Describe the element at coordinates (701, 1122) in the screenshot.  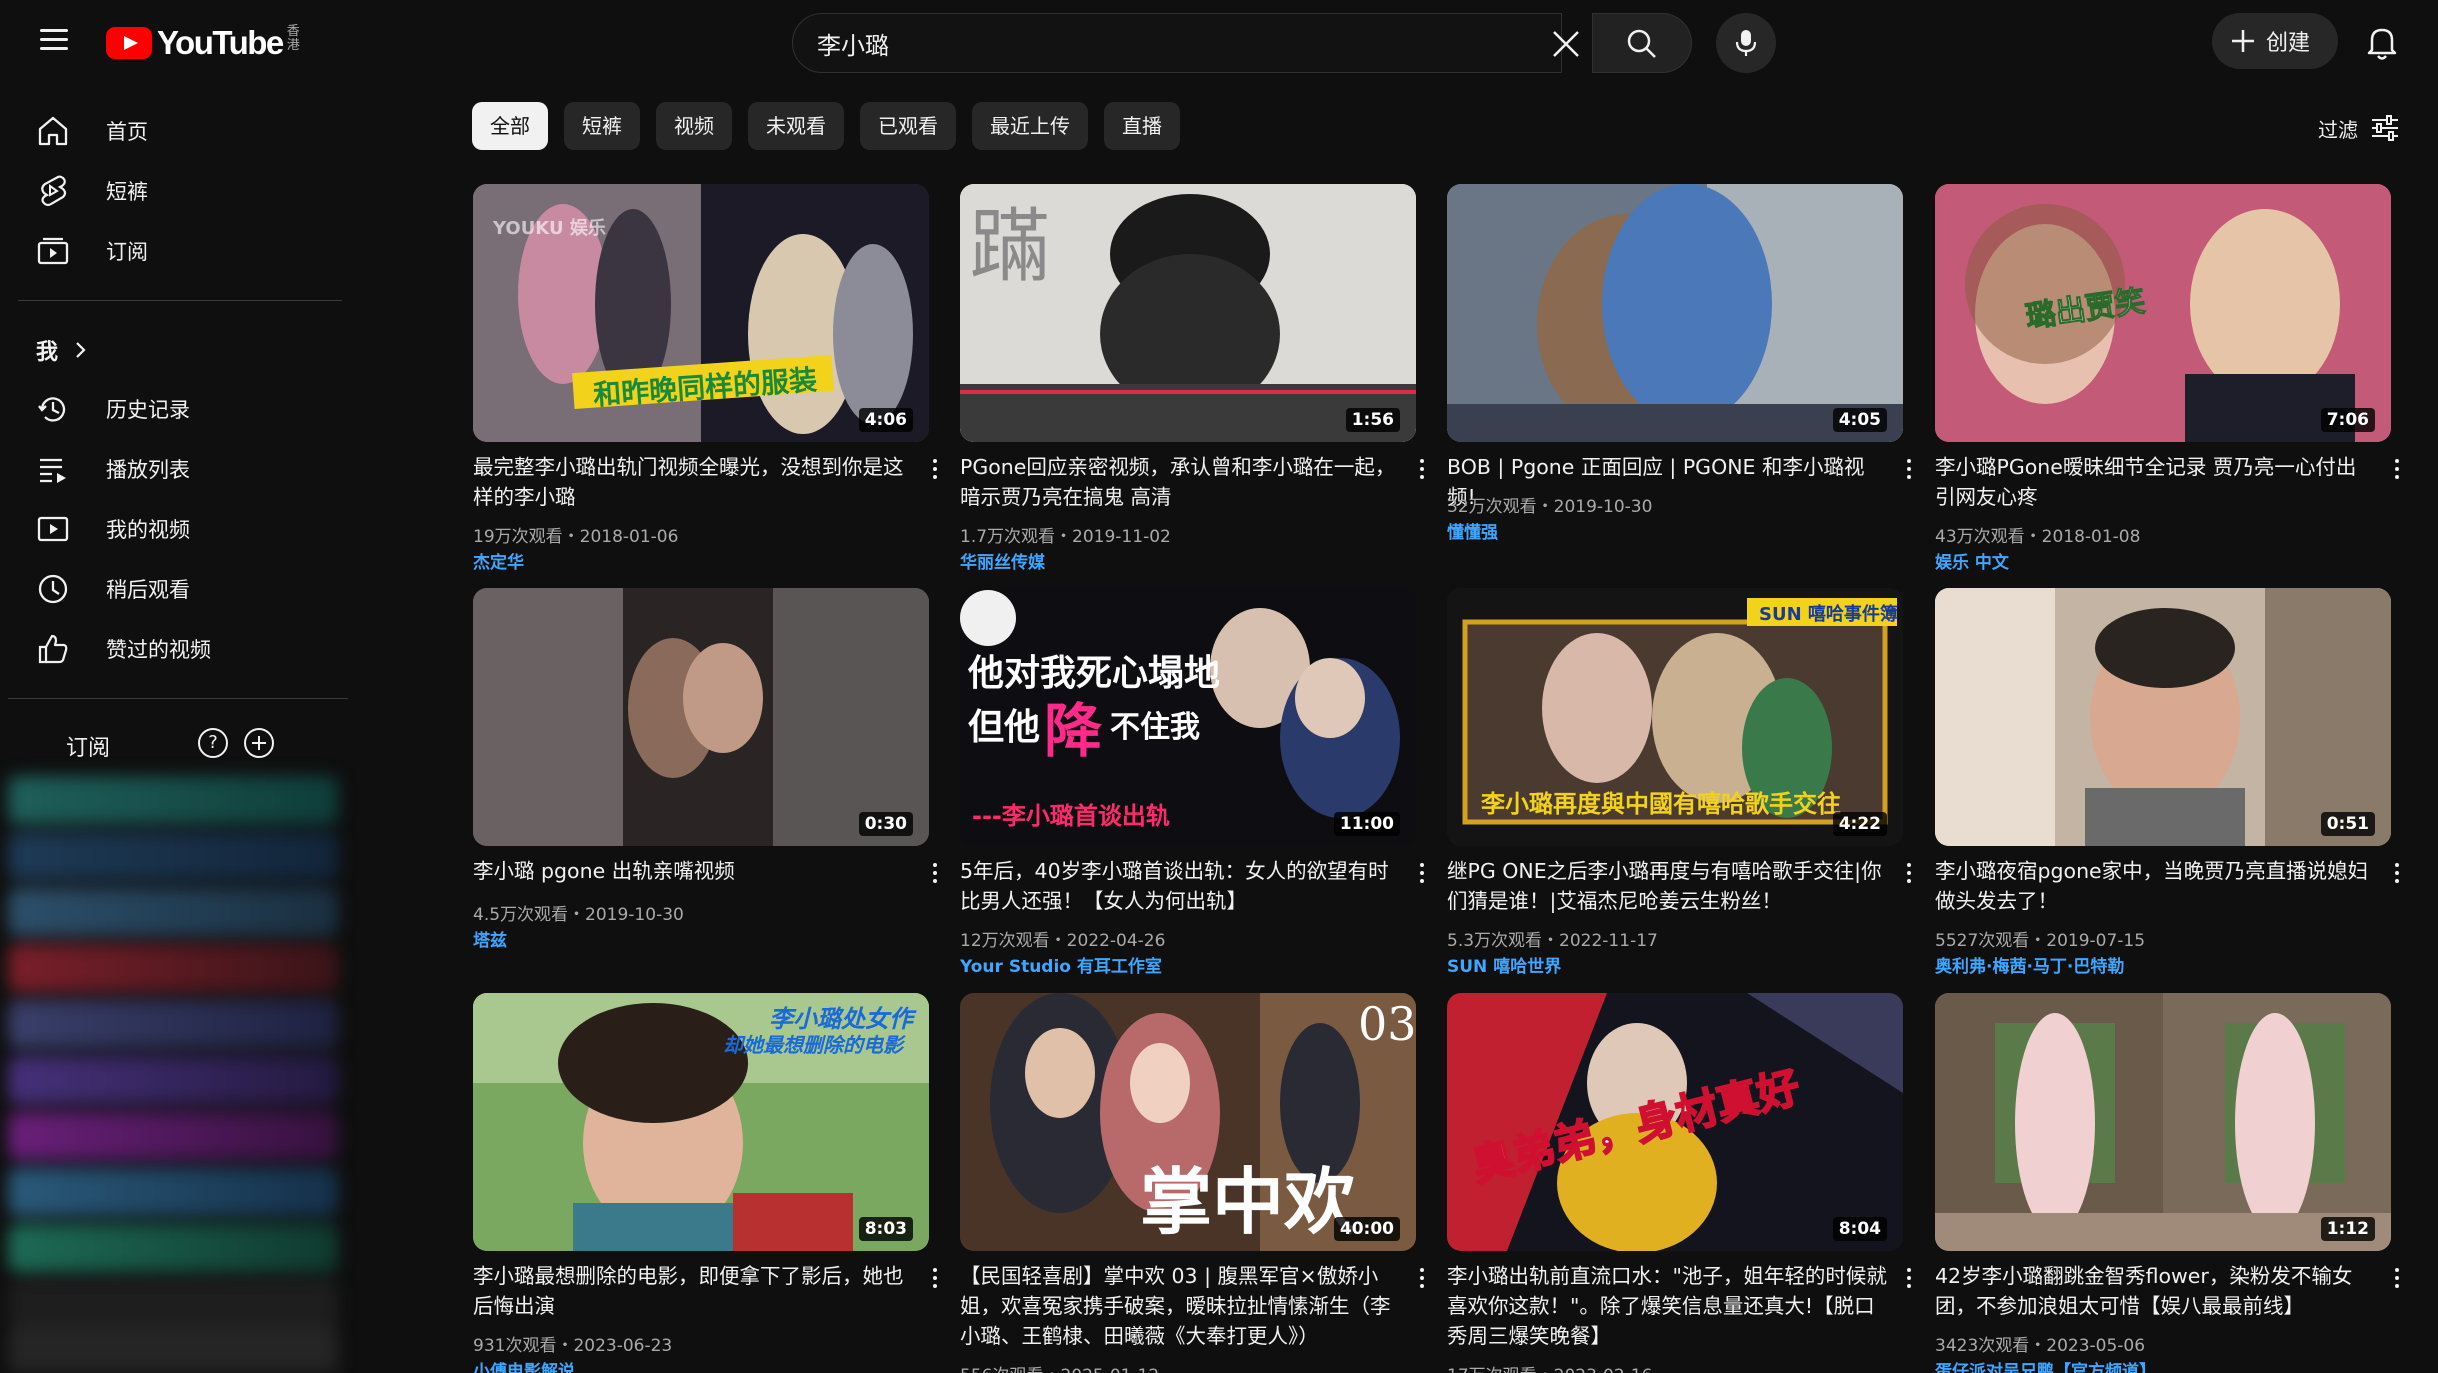
I see `video-thumbnail: 李小璐处女作 却她最想删除的电影 8:03` at that location.